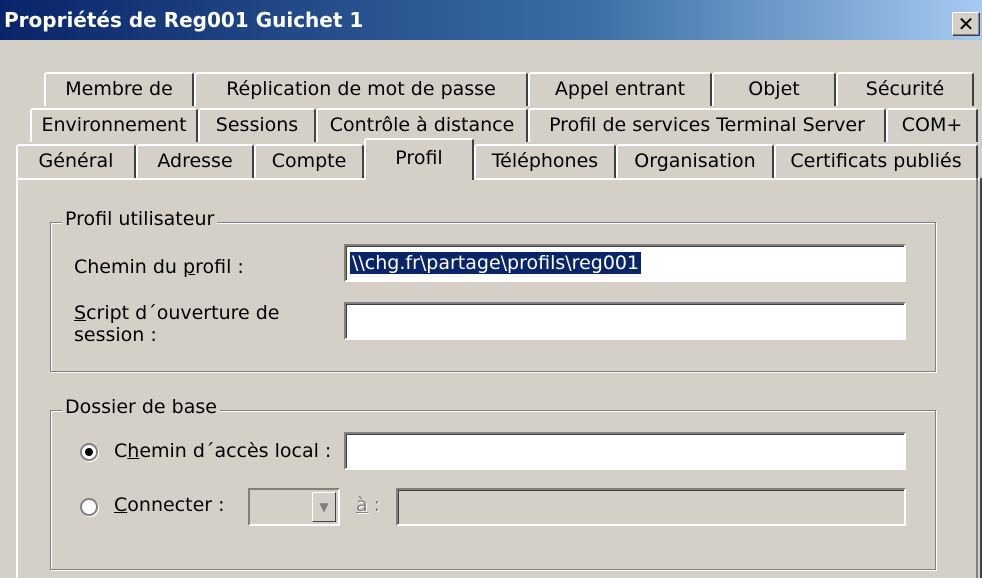 This screenshot has width=982, height=578. What do you see at coordinates (189, 267) in the screenshot?
I see `label-part: p` at bounding box center [189, 267].